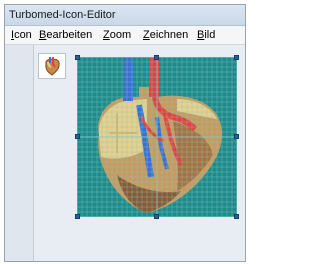  I want to click on window-title: Turbomed-Icon-Editor, so click(62, 15).